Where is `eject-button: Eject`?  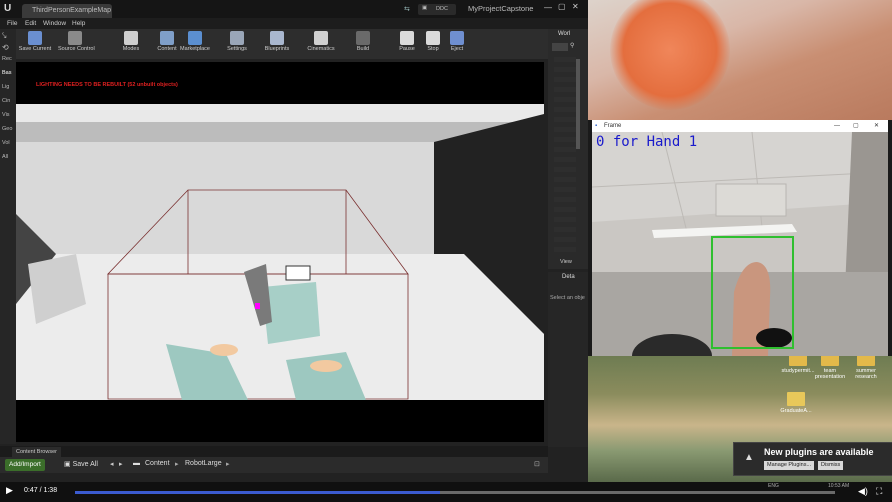 eject-button: Eject is located at coordinates (457, 44).